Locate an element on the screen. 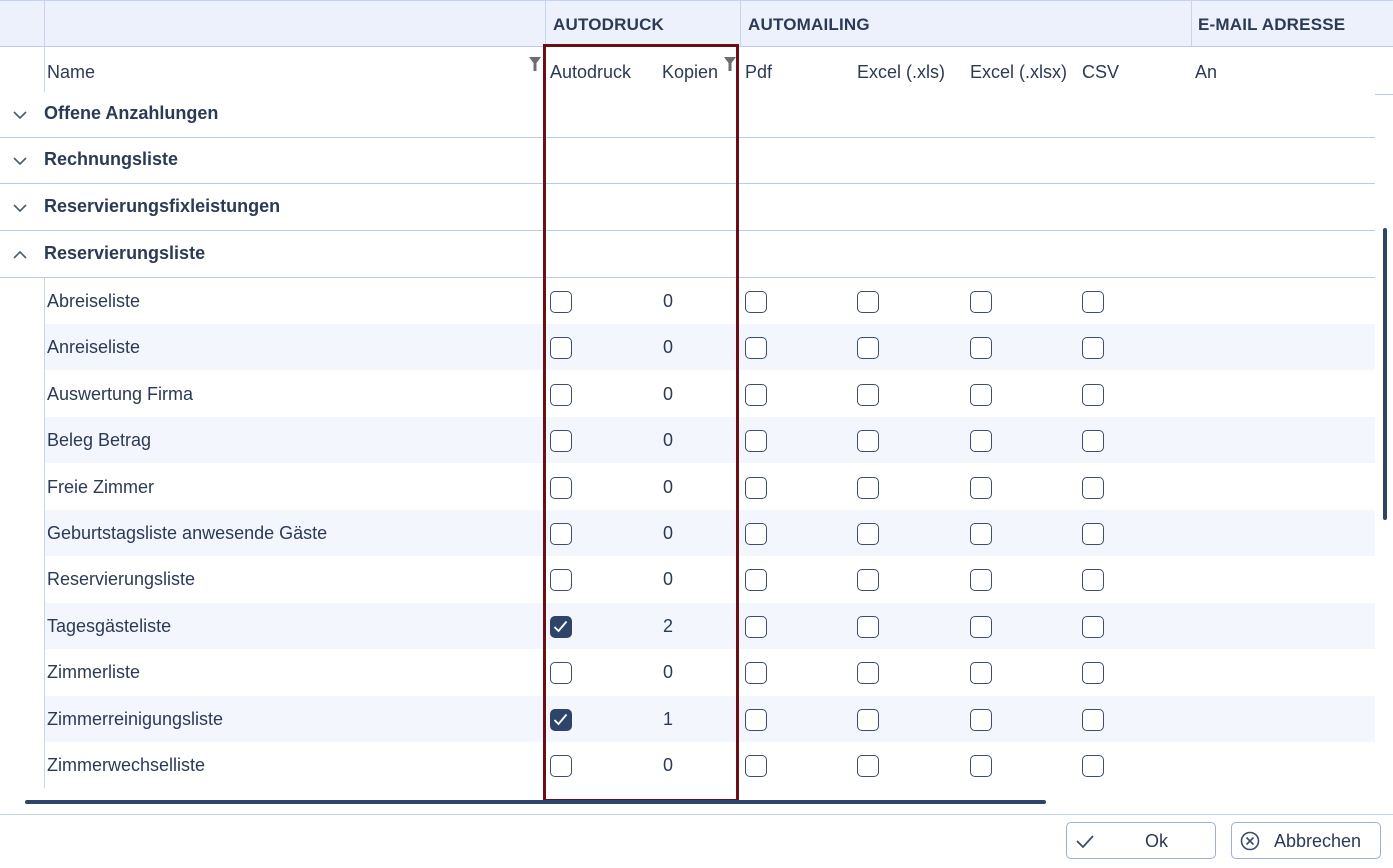 This screenshot has height=868, width=1393. table-row: Zimmerwechselliste 0 is located at coordinates (709, 765).